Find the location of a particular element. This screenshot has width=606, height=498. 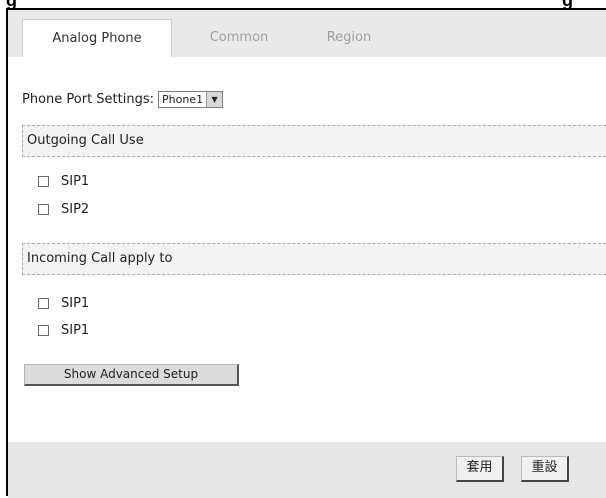

incoming-call-section-header: Incoming Call apply to is located at coordinates (314, 259).